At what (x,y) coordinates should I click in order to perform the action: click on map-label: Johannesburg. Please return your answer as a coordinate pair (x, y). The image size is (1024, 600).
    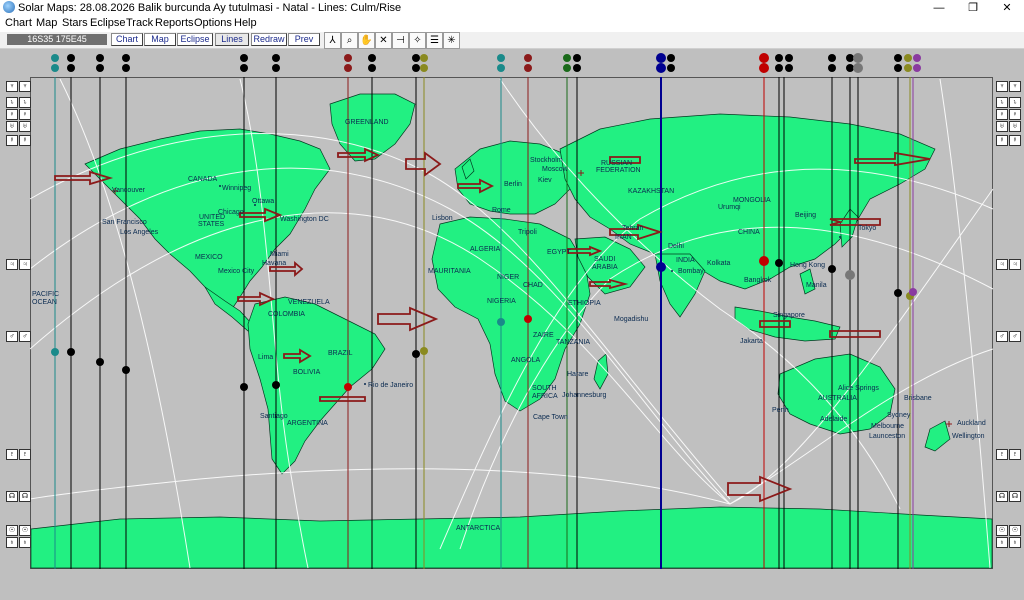
    Looking at the image, I should click on (584, 395).